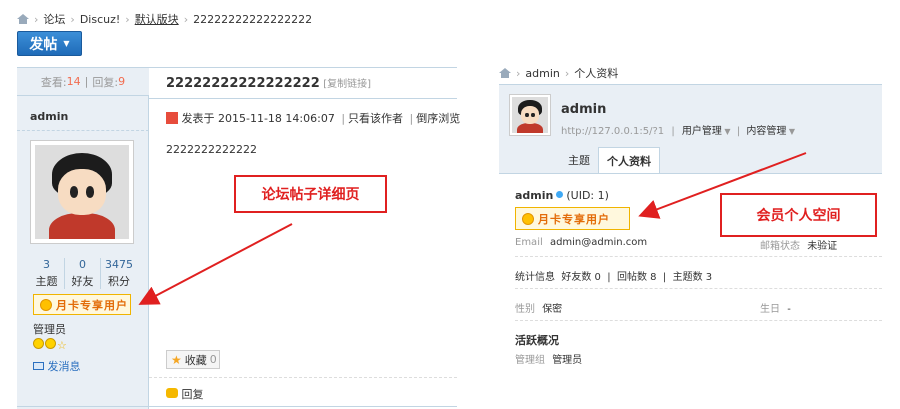 This screenshot has width=900, height=409. What do you see at coordinates (122, 81) in the screenshot?
I see `replies-count: 9` at bounding box center [122, 81].